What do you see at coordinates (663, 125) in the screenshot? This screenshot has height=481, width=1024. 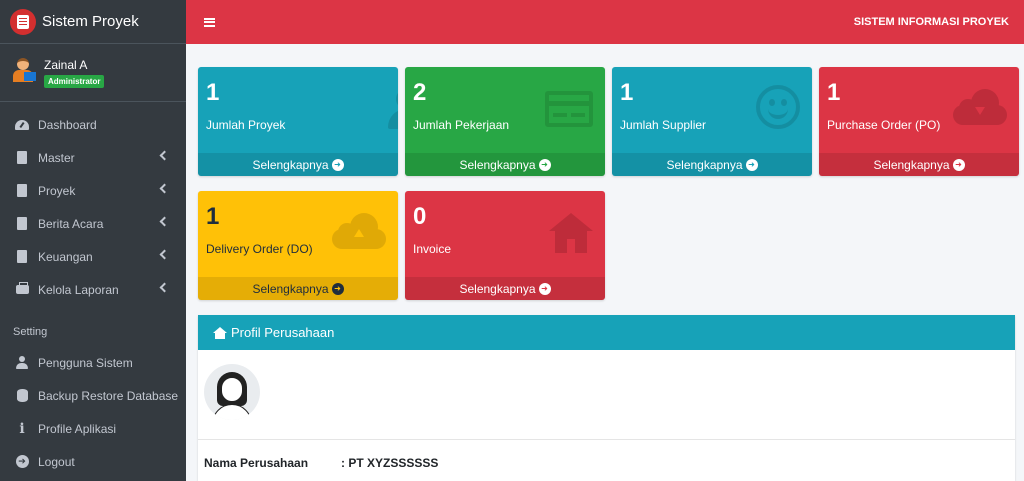 I see `box-label: Jumlah Supplier` at bounding box center [663, 125].